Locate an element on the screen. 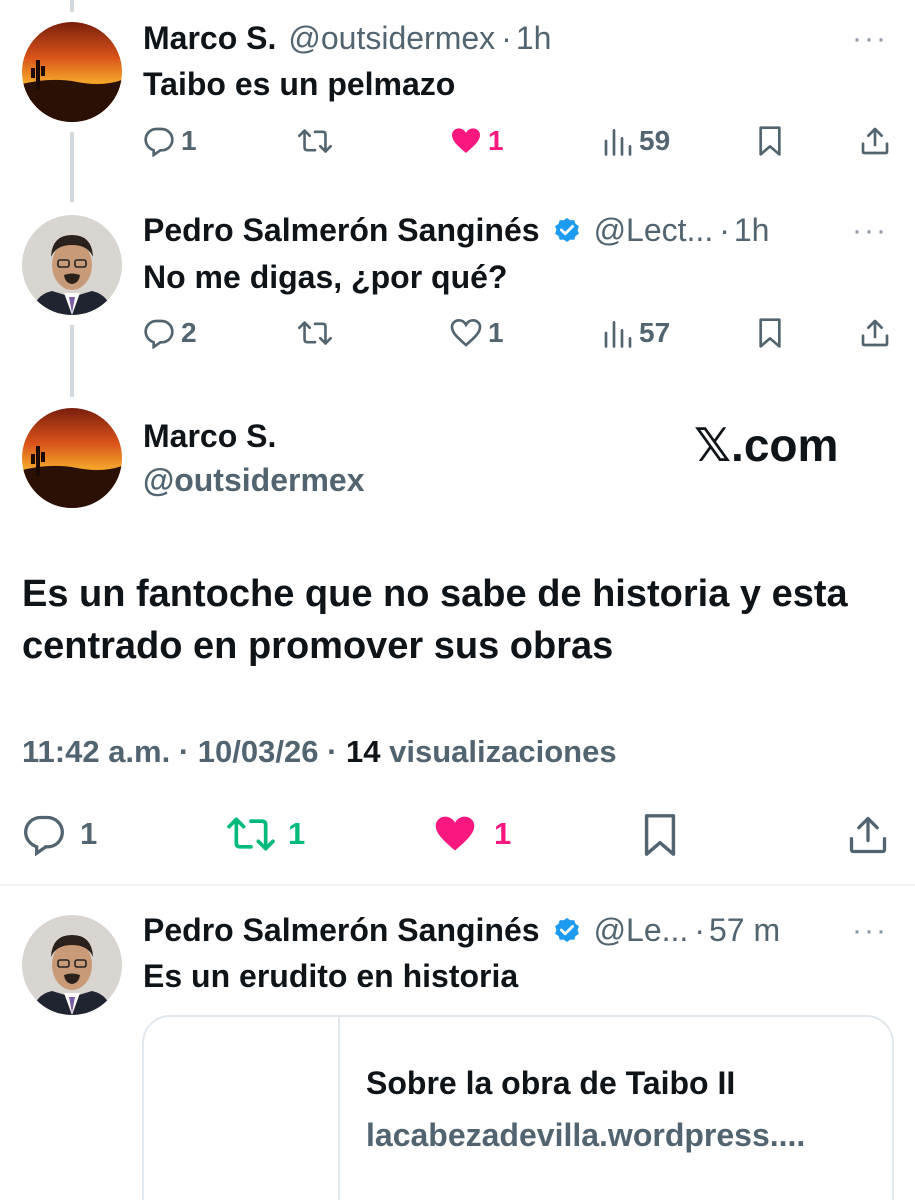  views-count: 59 is located at coordinates (655, 140).